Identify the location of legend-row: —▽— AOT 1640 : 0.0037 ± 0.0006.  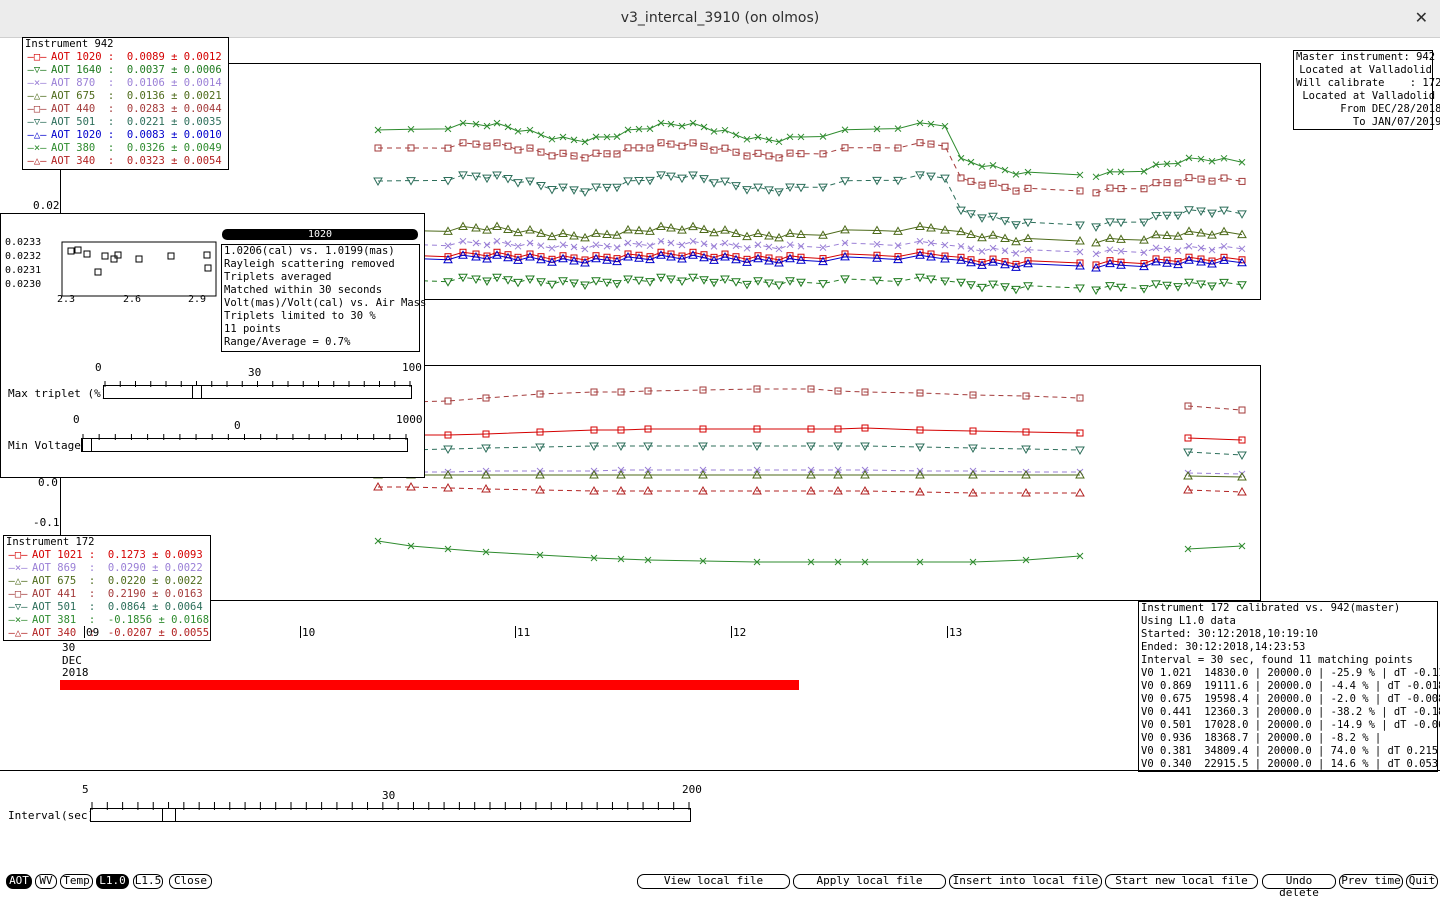
(125, 70).